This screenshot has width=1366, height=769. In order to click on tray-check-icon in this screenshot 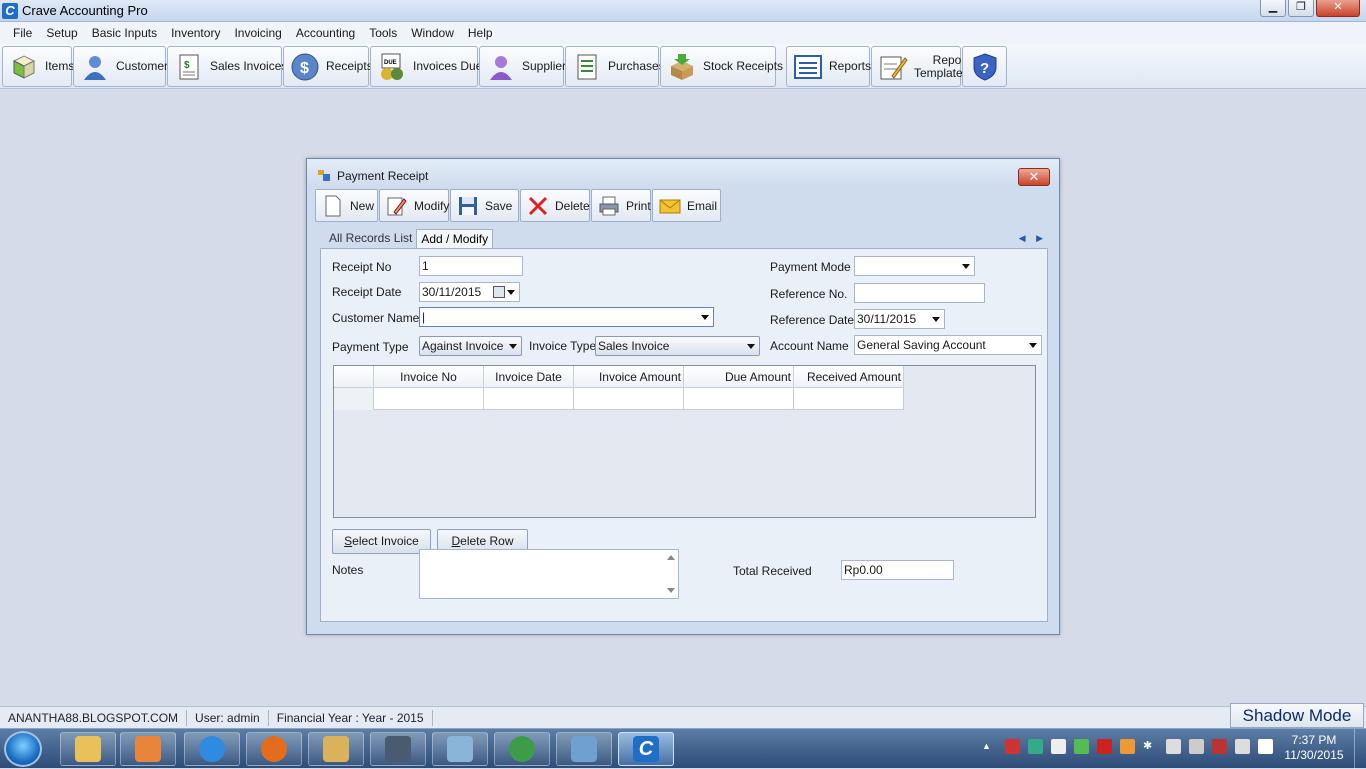, I will do `click(1058, 746)`.